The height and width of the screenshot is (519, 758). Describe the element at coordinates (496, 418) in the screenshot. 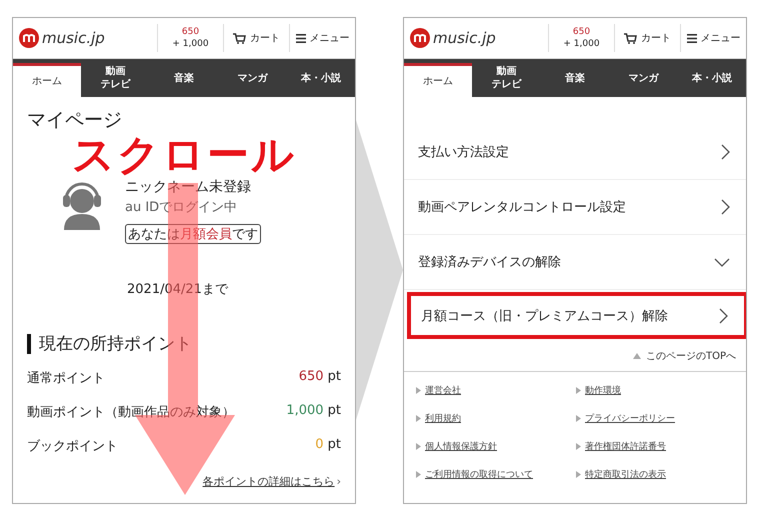

I see `footer-link: 利用規約` at that location.